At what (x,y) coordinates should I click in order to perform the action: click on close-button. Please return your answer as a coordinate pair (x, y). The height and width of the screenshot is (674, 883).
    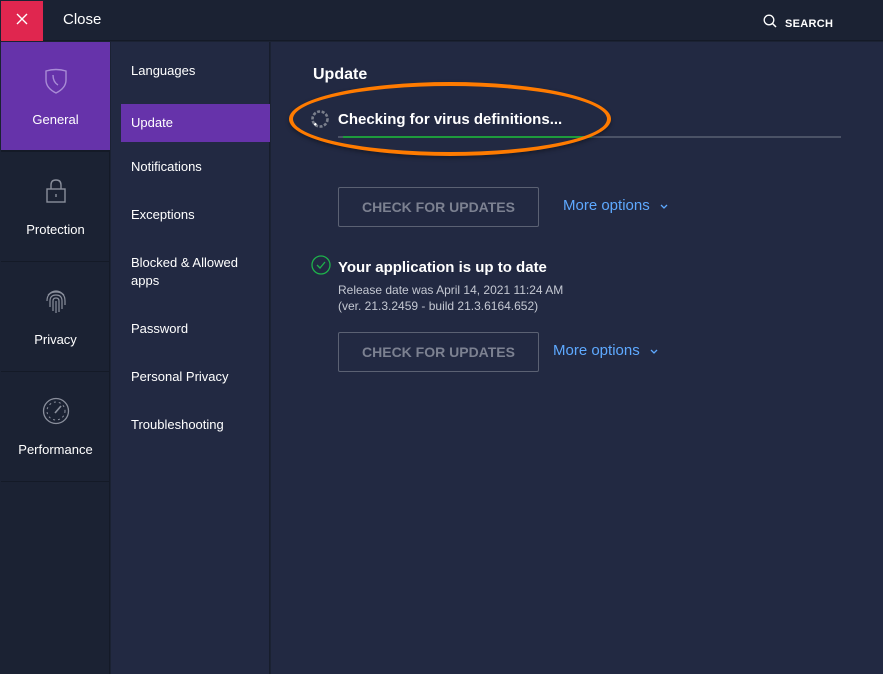
    Looking at the image, I should click on (22, 21).